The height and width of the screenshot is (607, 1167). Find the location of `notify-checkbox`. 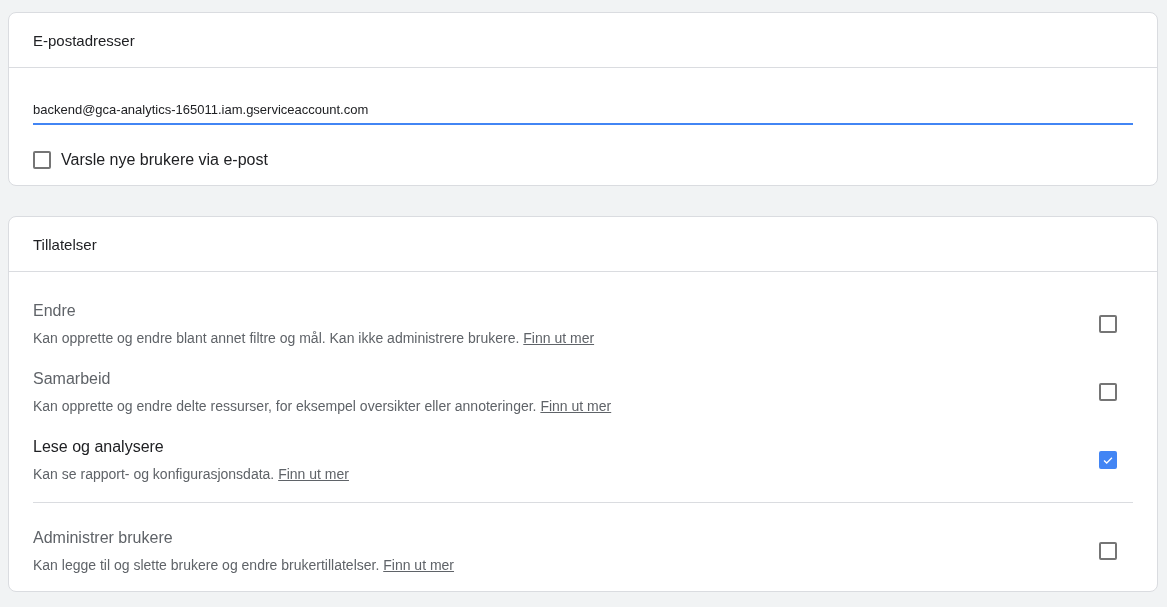

notify-checkbox is located at coordinates (42, 160).